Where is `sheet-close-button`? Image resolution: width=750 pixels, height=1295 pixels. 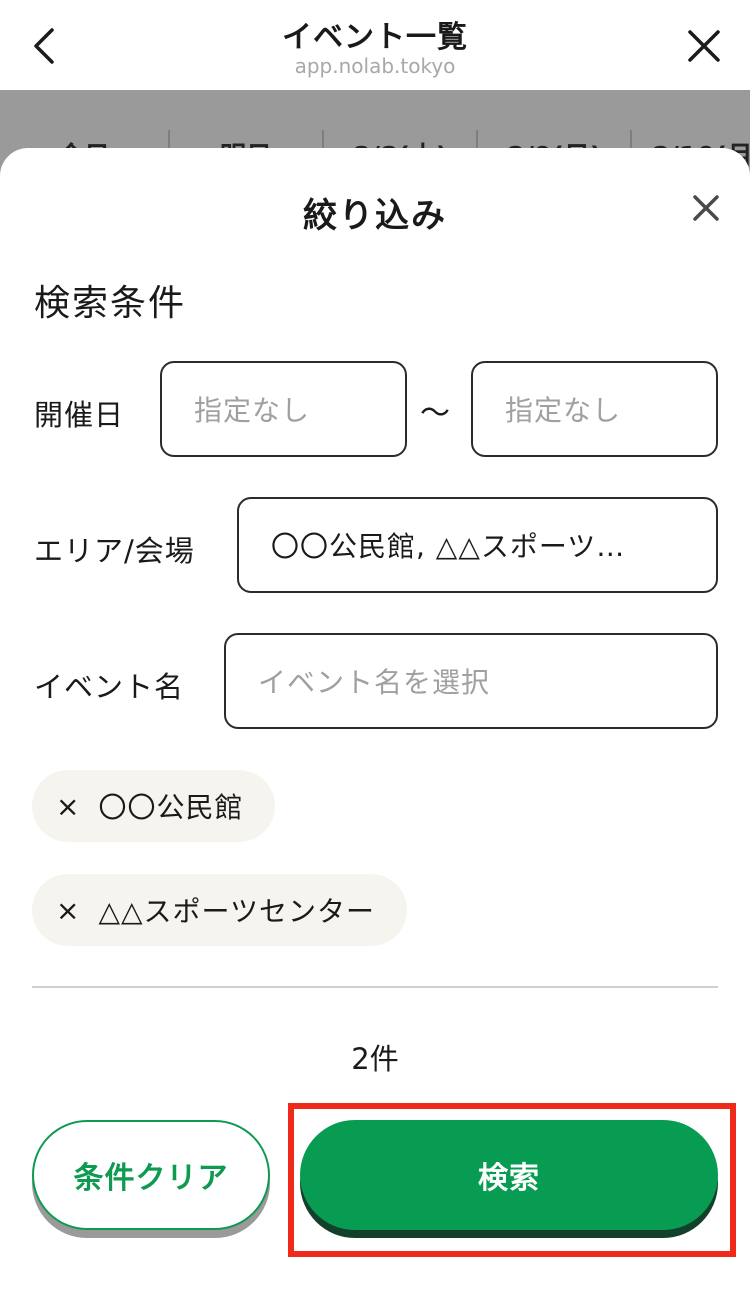
sheet-close-button is located at coordinates (706, 208).